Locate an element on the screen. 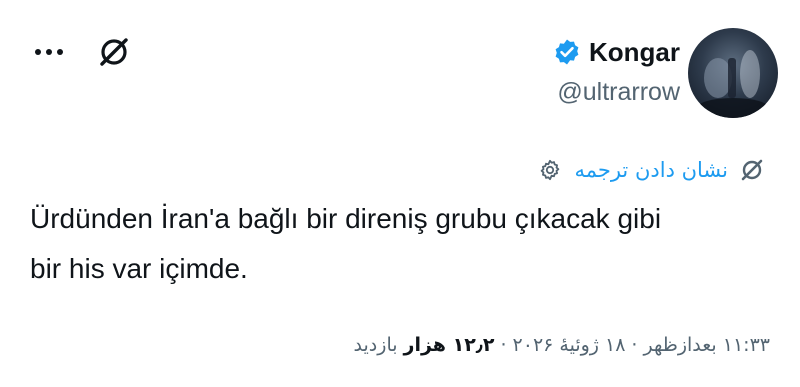 The height and width of the screenshot is (387, 800). author-name-row: Kongar is located at coordinates (616, 52).